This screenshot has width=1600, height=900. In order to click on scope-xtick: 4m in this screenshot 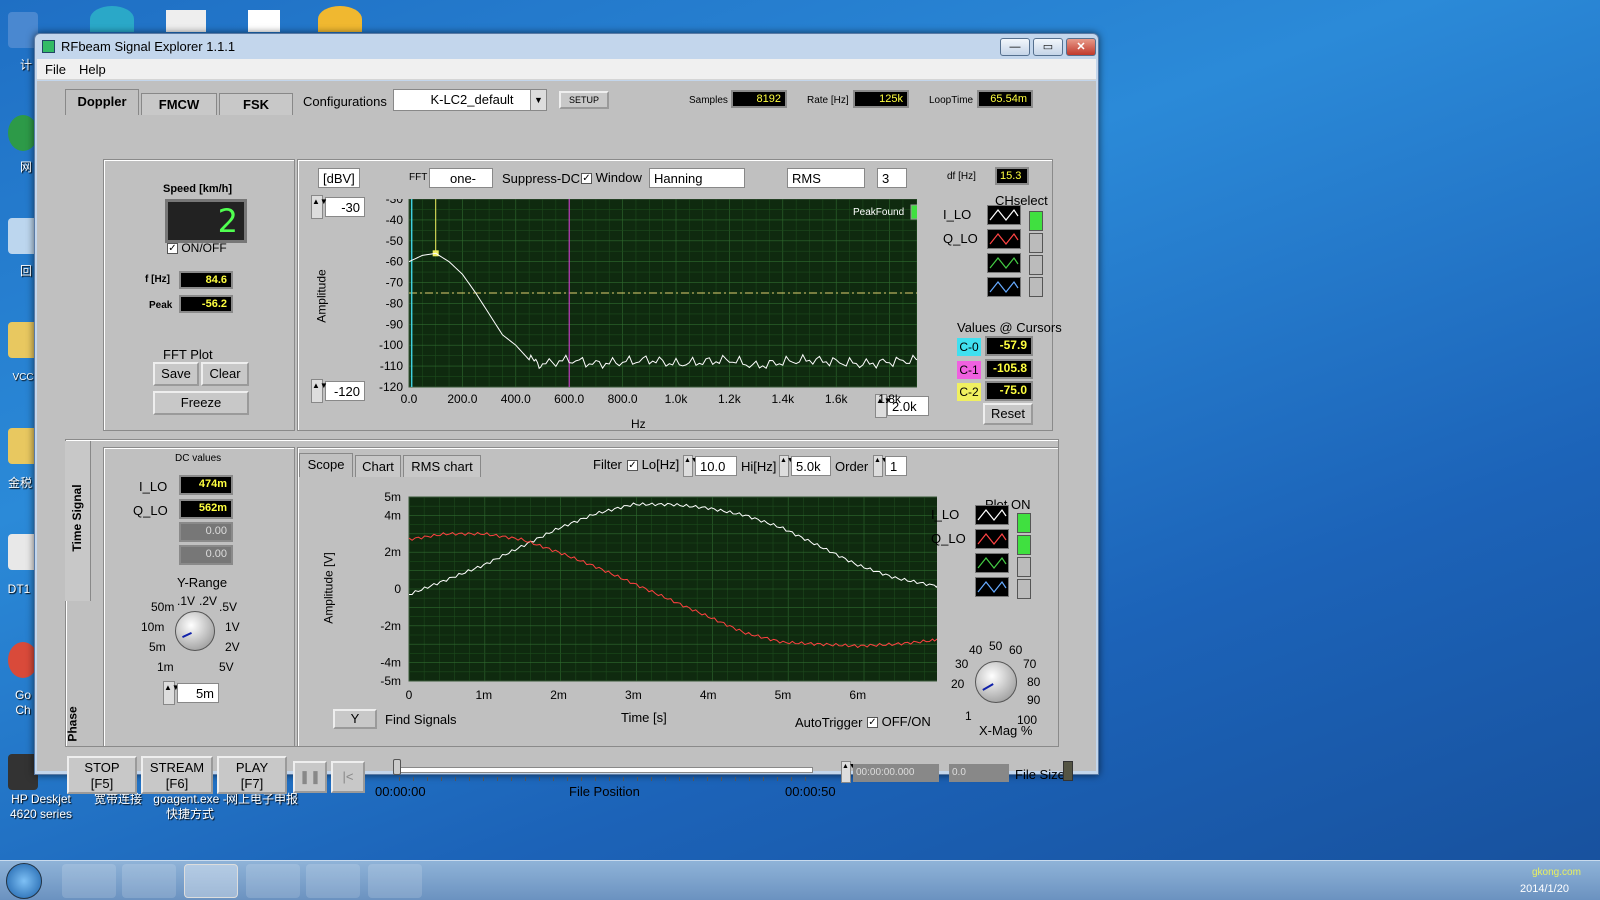, I will do `click(708, 695)`.